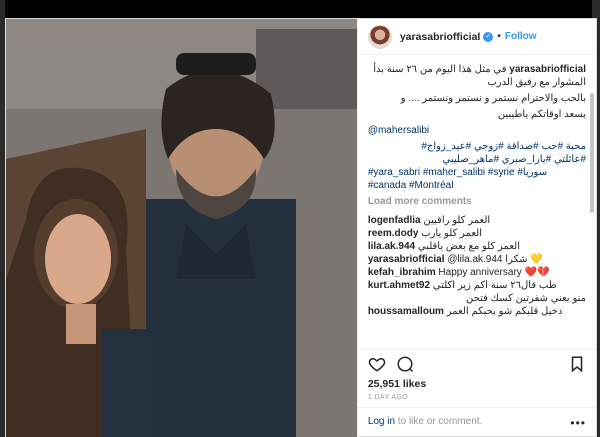 The image size is (600, 437). Describe the element at coordinates (521, 36) in the screenshot. I see `follow-button: Follow` at that location.